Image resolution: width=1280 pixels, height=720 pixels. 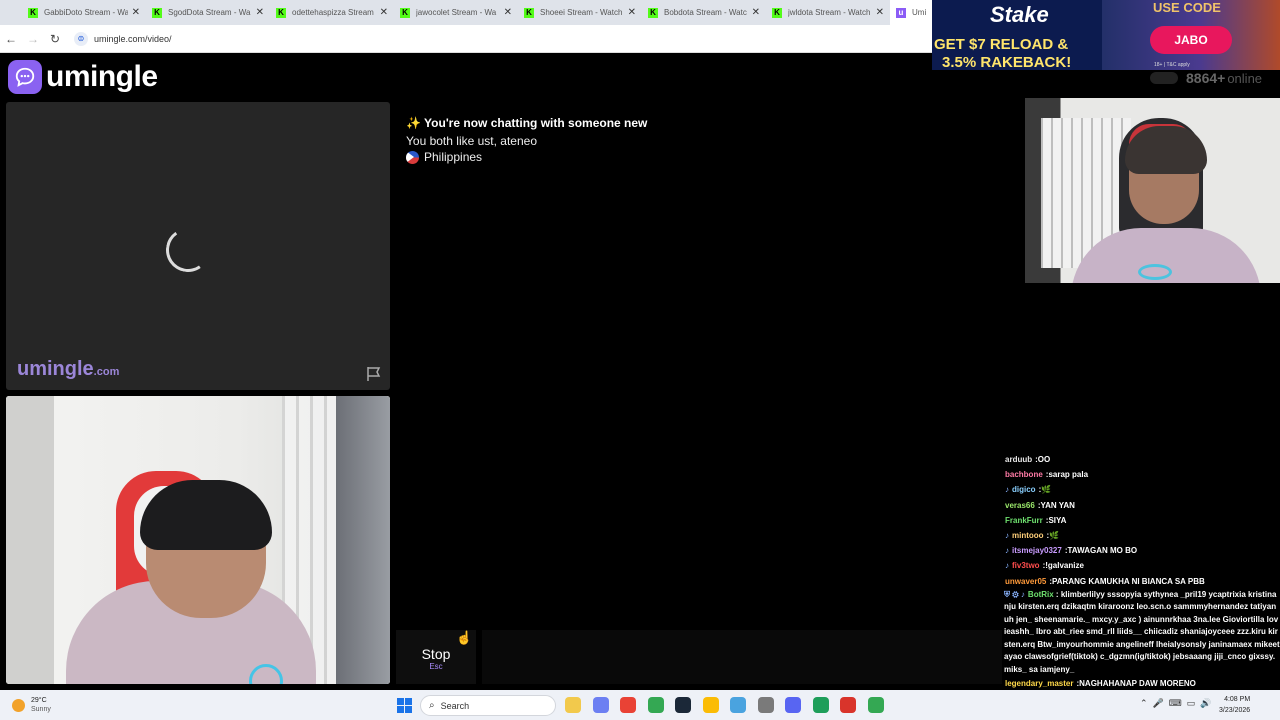 I want to click on report-flag-icon, so click(x=374, y=376).